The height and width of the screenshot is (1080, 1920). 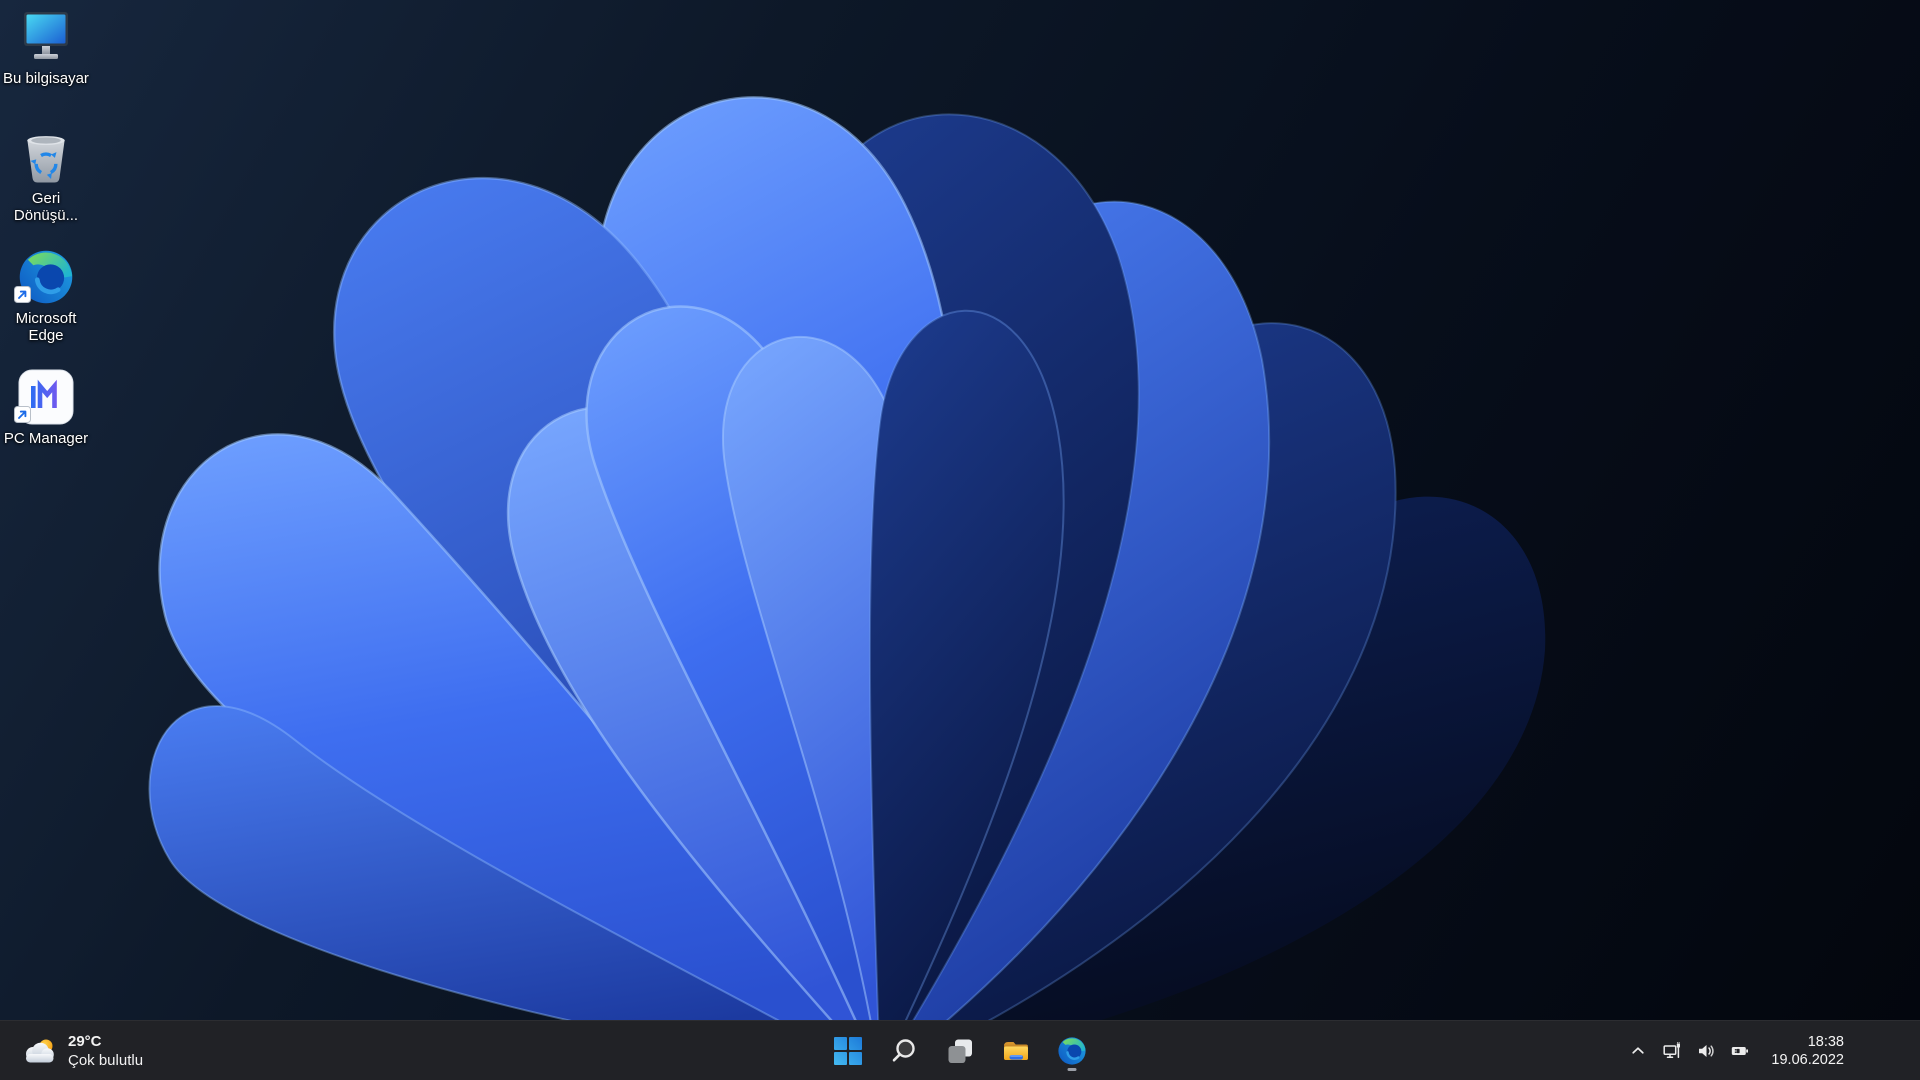 I want to click on desktop-icon-microsoft-edge: Microsoft Edge, so click(x=46, y=306).